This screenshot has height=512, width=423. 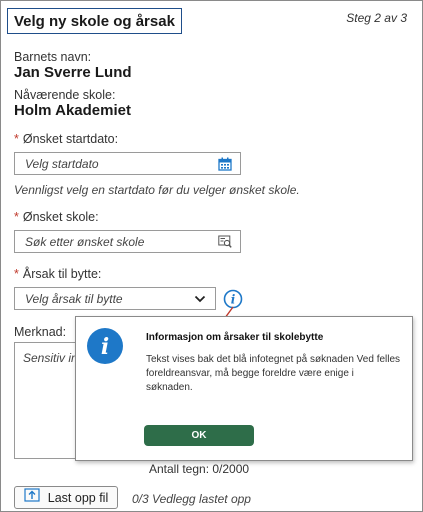 I want to click on reason-label-text: Årsak til bytte:, so click(x=62, y=274).